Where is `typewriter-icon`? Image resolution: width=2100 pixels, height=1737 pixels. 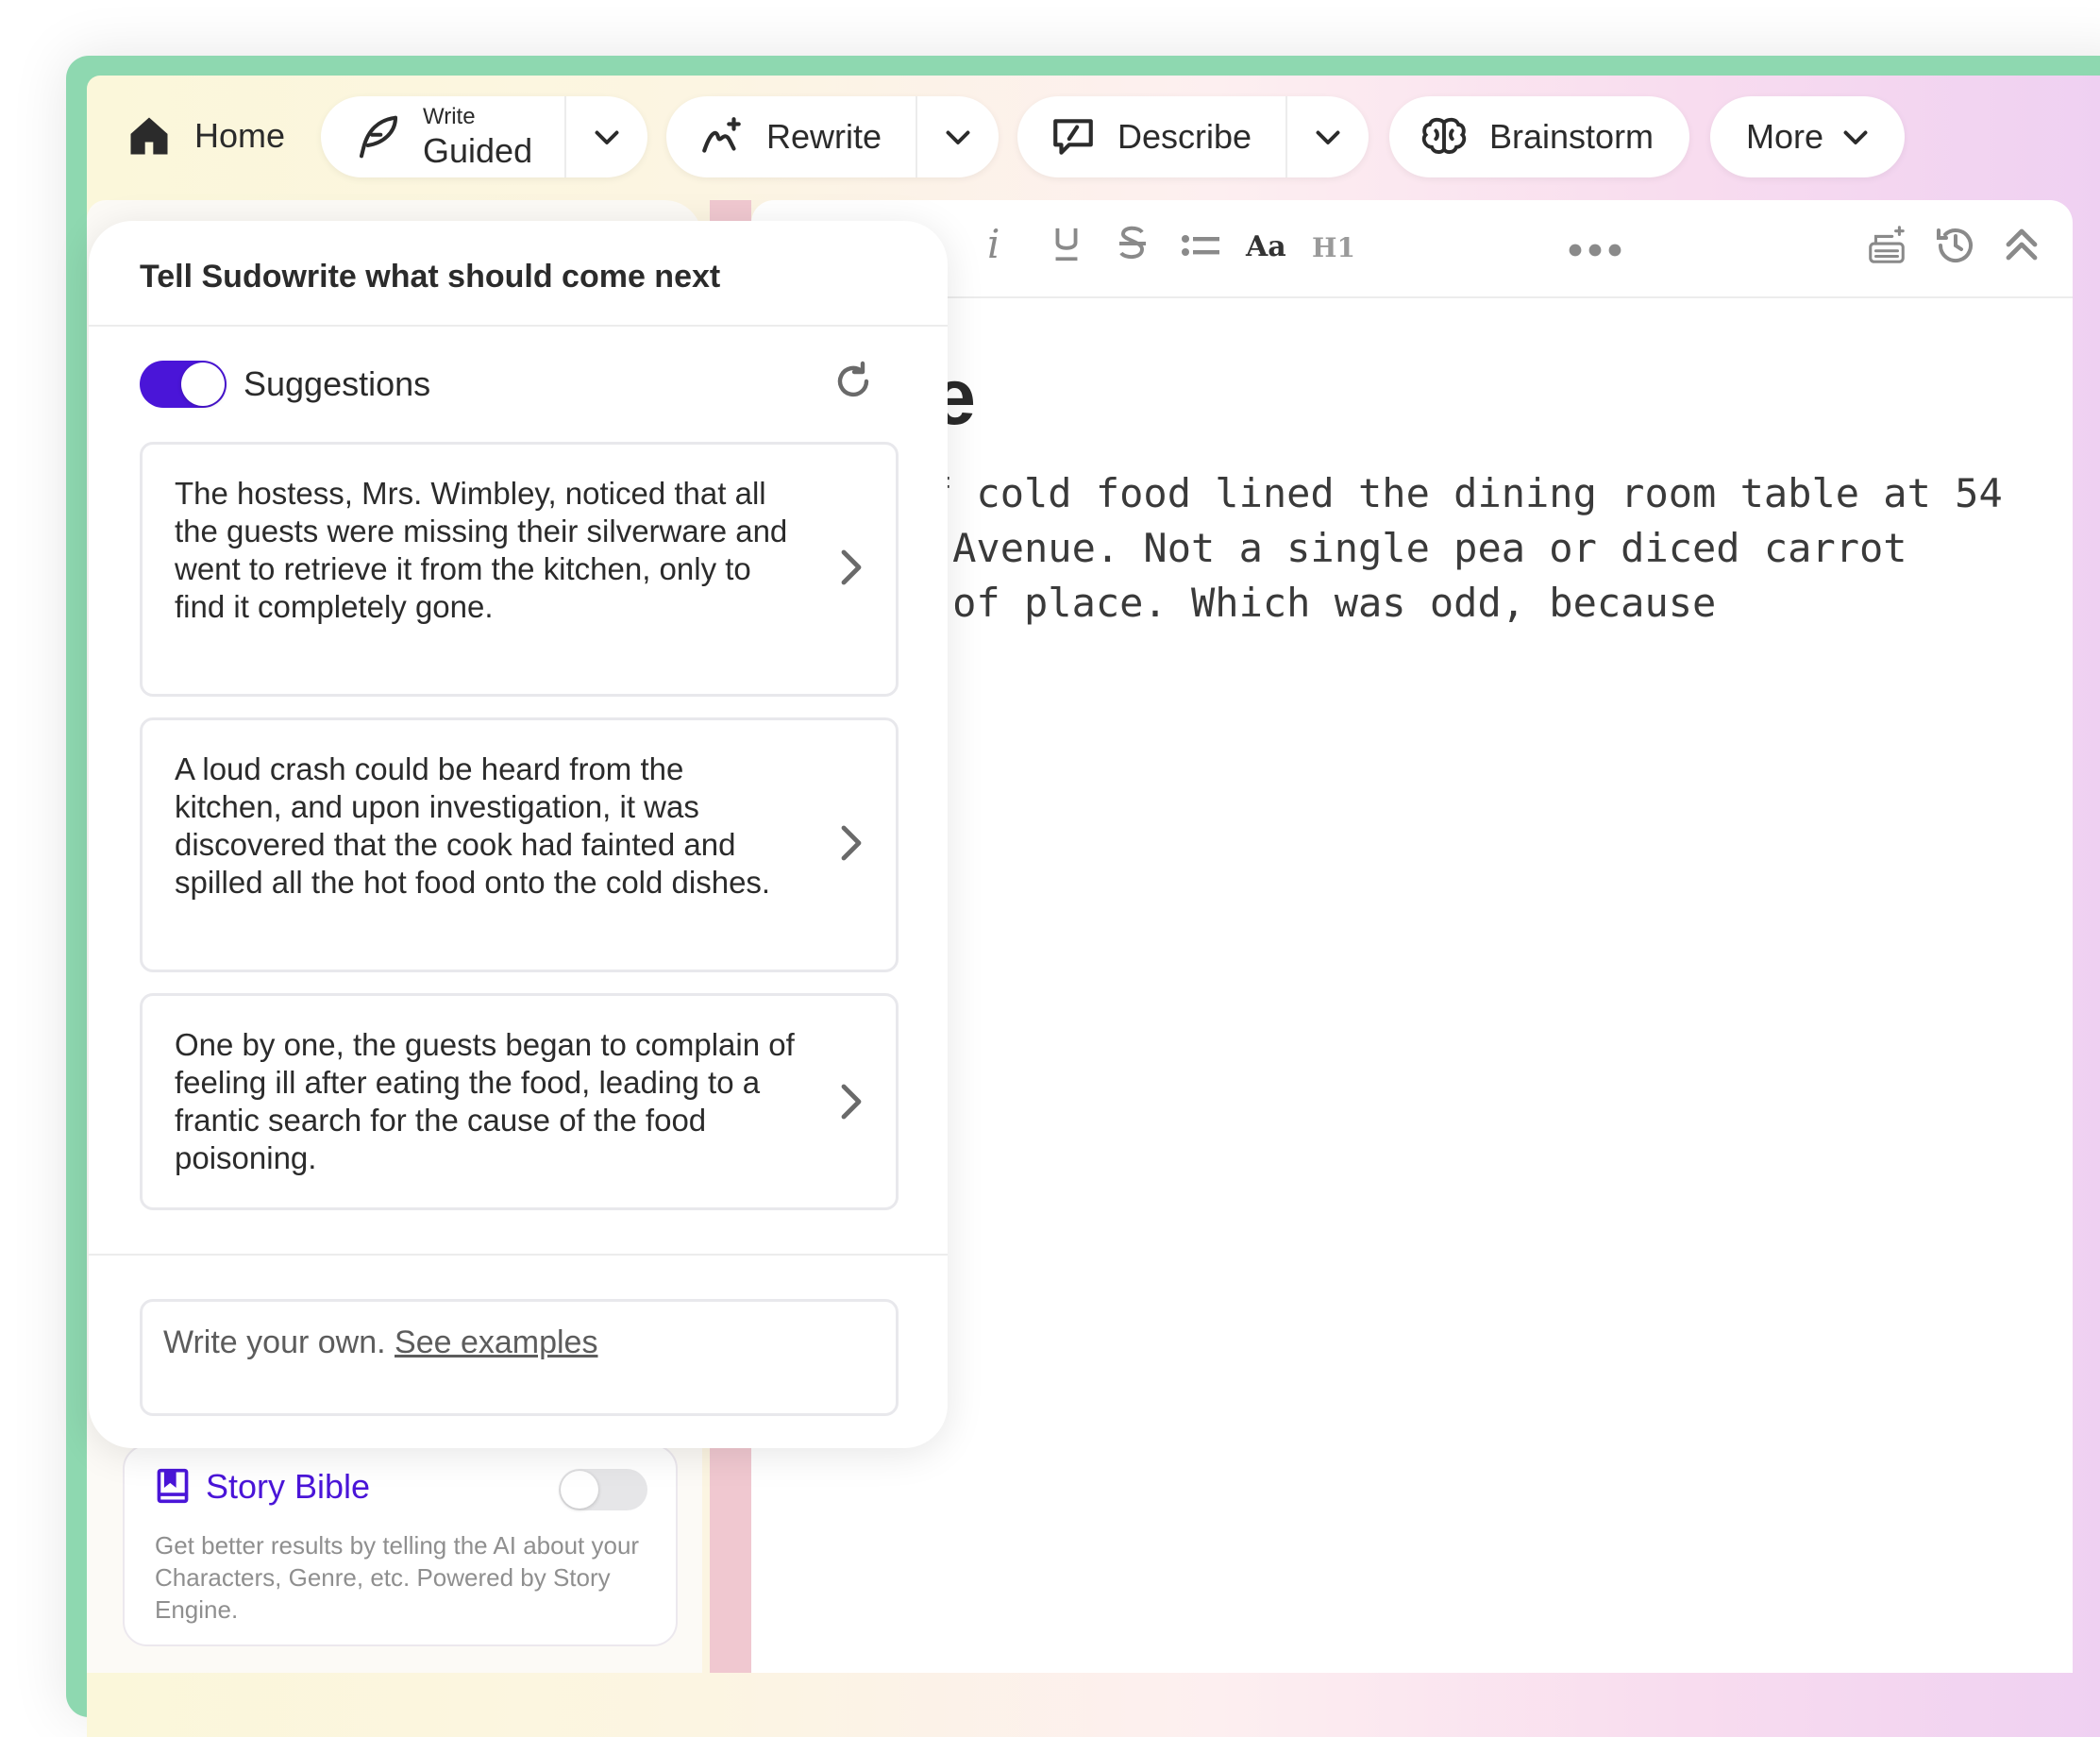
typewriter-icon is located at coordinates (1886, 248).